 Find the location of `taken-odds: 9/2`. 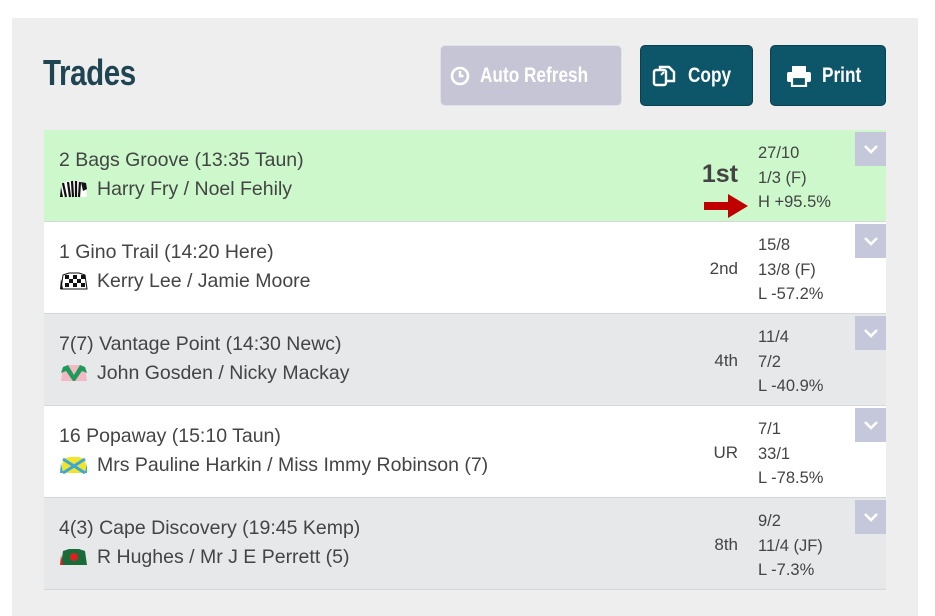

taken-odds: 9/2 is located at coordinates (769, 521).